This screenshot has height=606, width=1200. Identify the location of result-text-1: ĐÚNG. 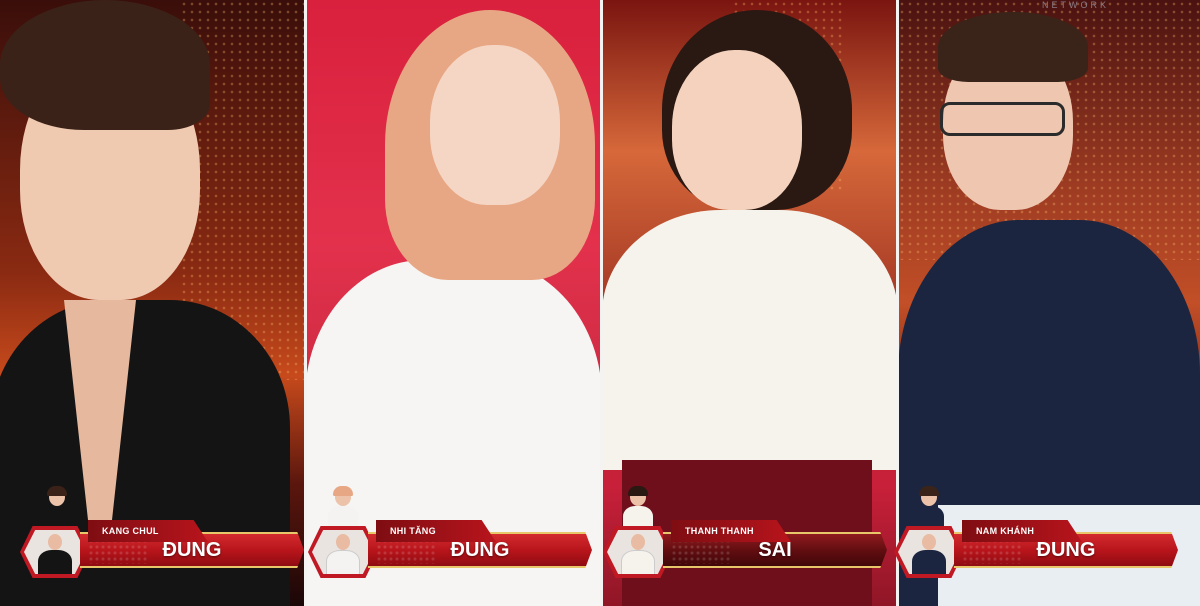
(192, 550).